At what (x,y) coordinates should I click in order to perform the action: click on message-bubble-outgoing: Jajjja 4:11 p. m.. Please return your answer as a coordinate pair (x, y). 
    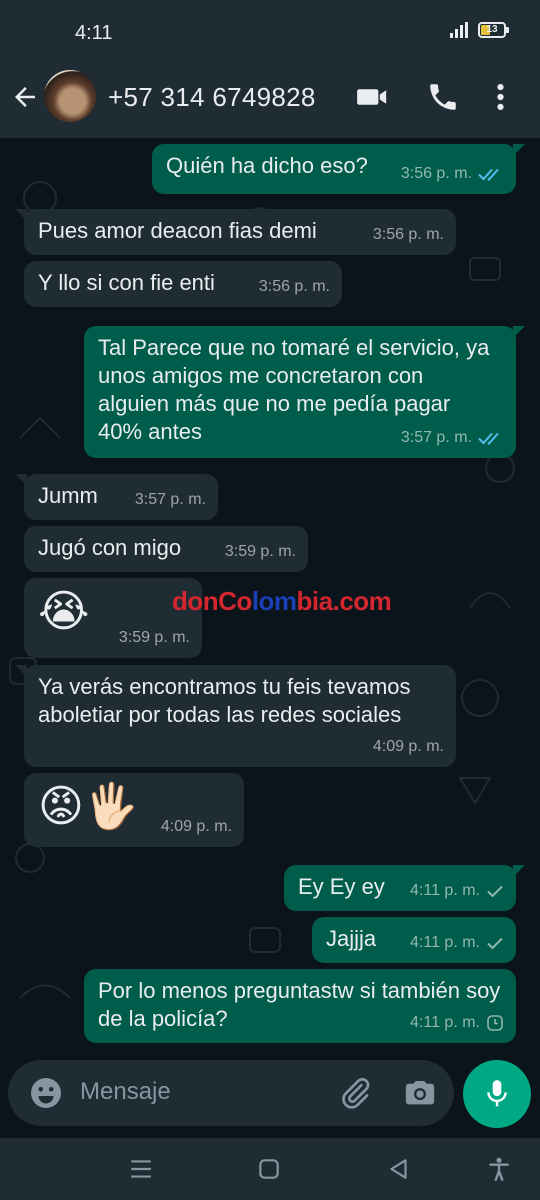
    Looking at the image, I should click on (414, 940).